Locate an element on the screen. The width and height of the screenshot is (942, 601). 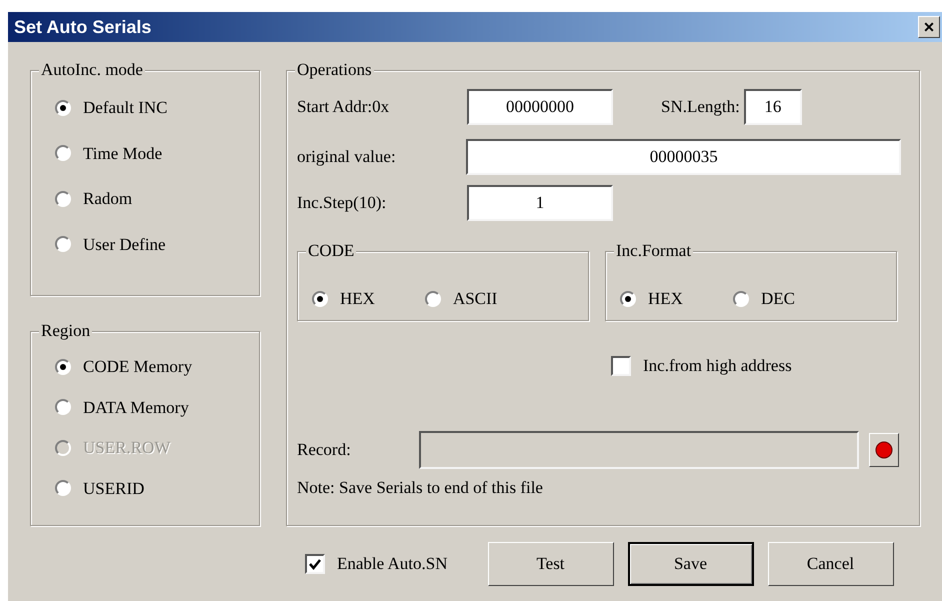
checkbox-label: Enable Auto.SN is located at coordinates (392, 564).